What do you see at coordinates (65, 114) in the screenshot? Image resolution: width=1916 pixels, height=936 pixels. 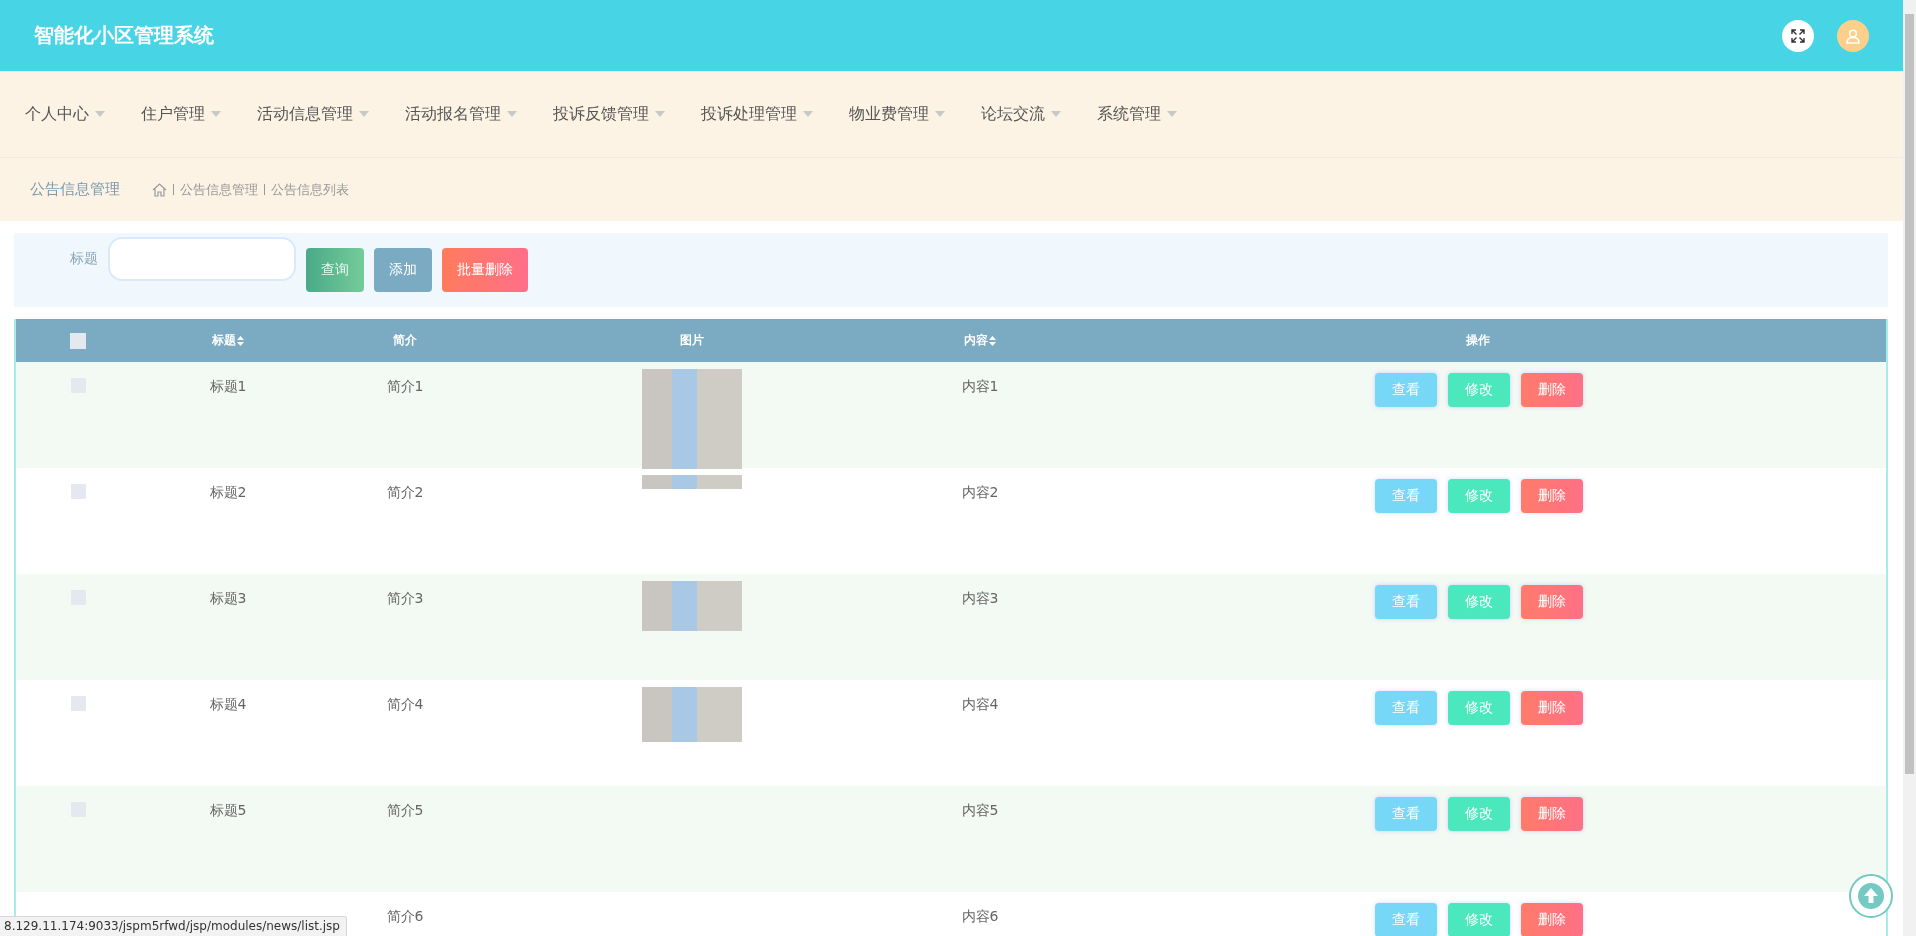 I see `nav-menu-item: 个人中心` at bounding box center [65, 114].